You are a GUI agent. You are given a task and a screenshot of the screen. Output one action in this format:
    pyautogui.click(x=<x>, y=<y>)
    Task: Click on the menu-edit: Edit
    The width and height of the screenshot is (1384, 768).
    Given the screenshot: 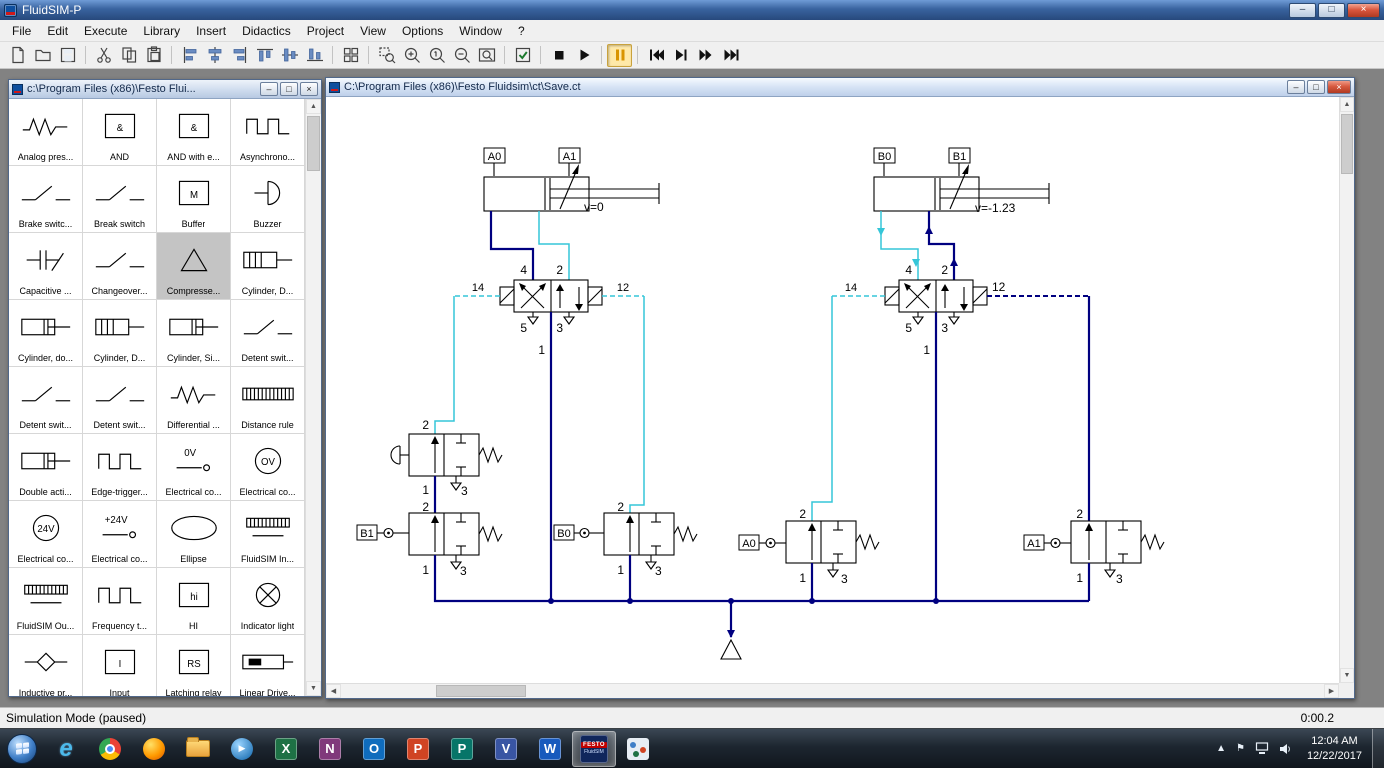 What is the action you would take?
    pyautogui.click(x=57, y=31)
    